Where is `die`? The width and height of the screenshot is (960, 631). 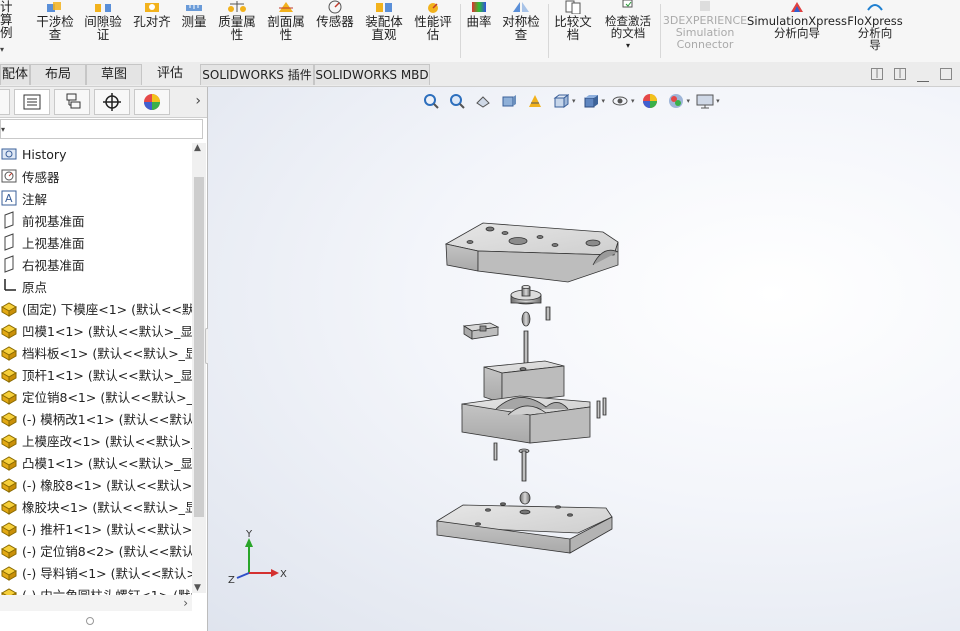
die is located at coordinates (526, 419).